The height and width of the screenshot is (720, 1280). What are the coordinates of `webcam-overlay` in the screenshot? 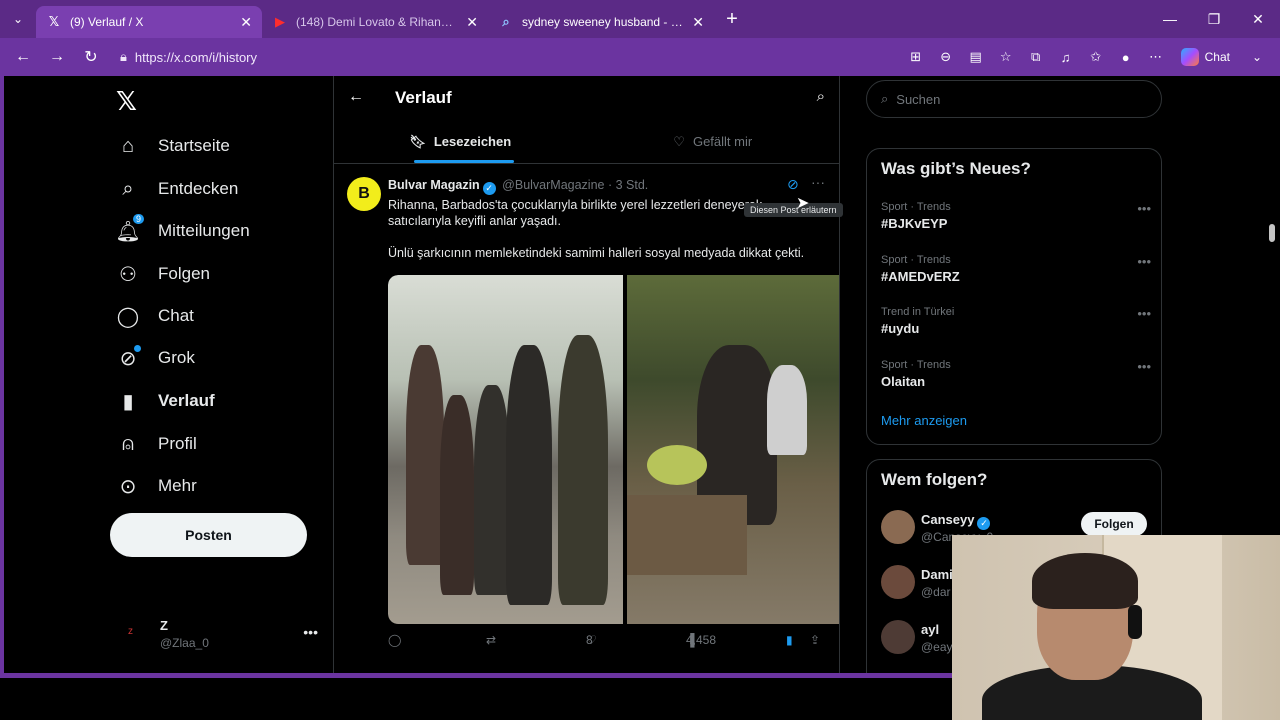 It's located at (1116, 627).